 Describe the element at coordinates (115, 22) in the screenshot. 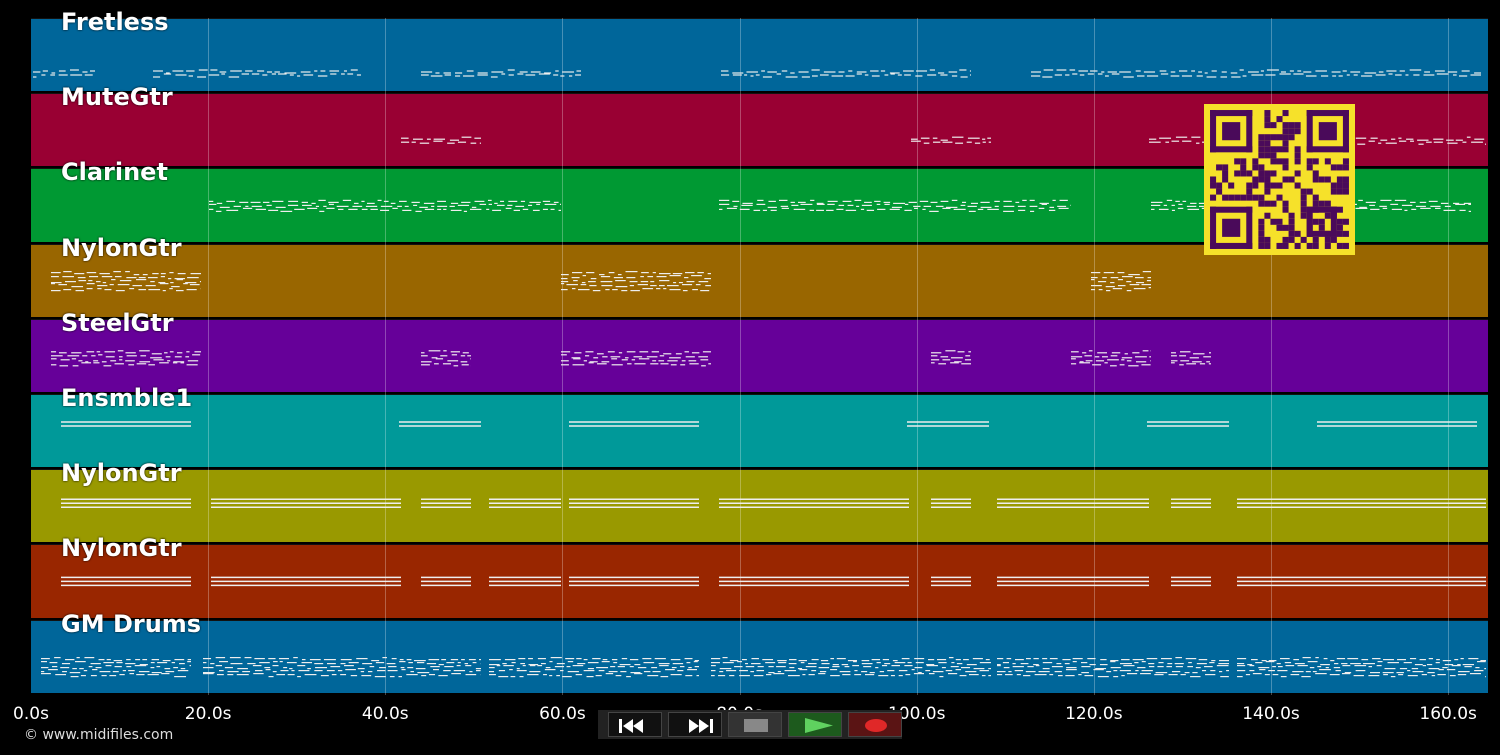

I see `track-name: Fretless` at that location.